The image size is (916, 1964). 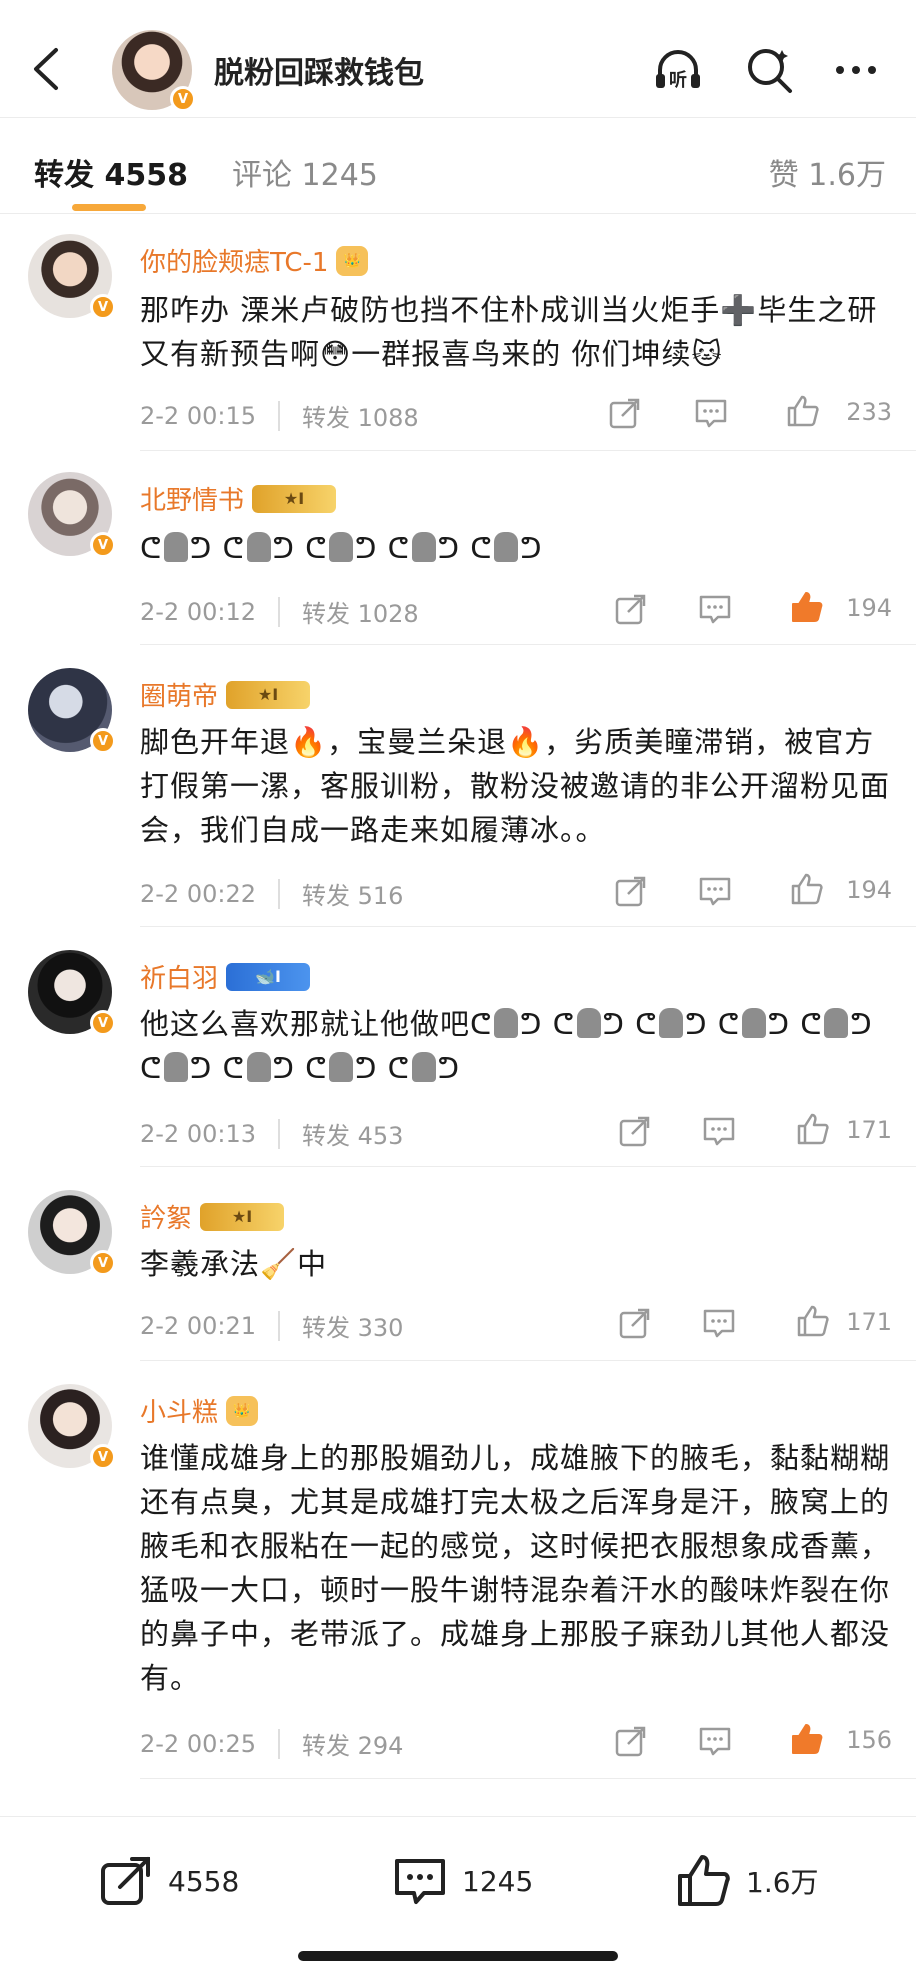 What do you see at coordinates (782, 1882) in the screenshot?
I see `like-total: 1.6万` at bounding box center [782, 1882].